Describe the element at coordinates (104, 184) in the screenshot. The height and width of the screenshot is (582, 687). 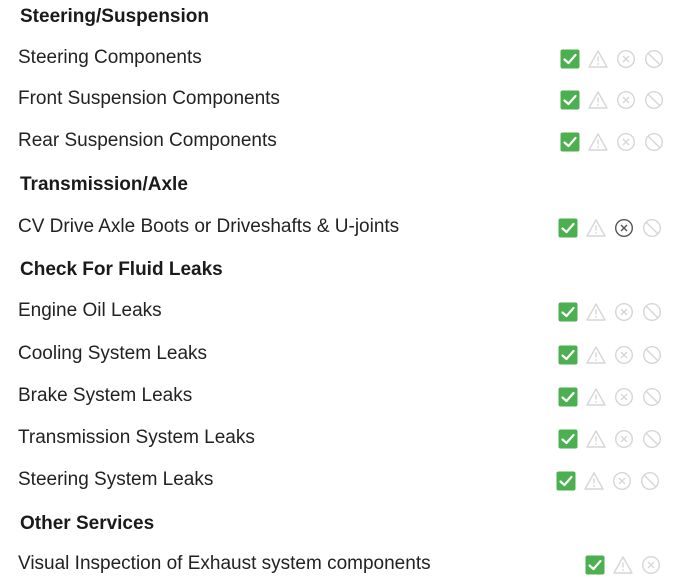
I see `section-title-transmission-axle: Transmission/Axle` at that location.